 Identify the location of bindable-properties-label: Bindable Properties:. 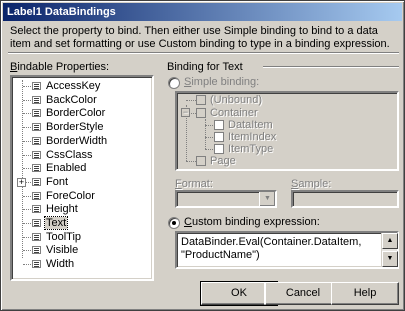
(59, 67).